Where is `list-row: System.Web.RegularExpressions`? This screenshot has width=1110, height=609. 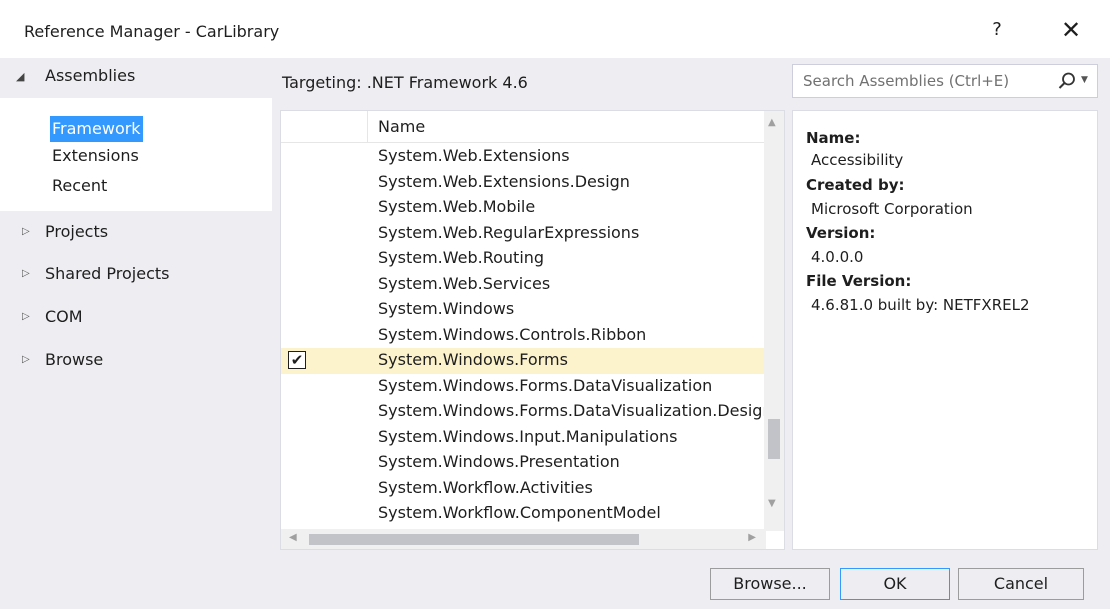 list-row: System.Web.RegularExpressions is located at coordinates (523, 234).